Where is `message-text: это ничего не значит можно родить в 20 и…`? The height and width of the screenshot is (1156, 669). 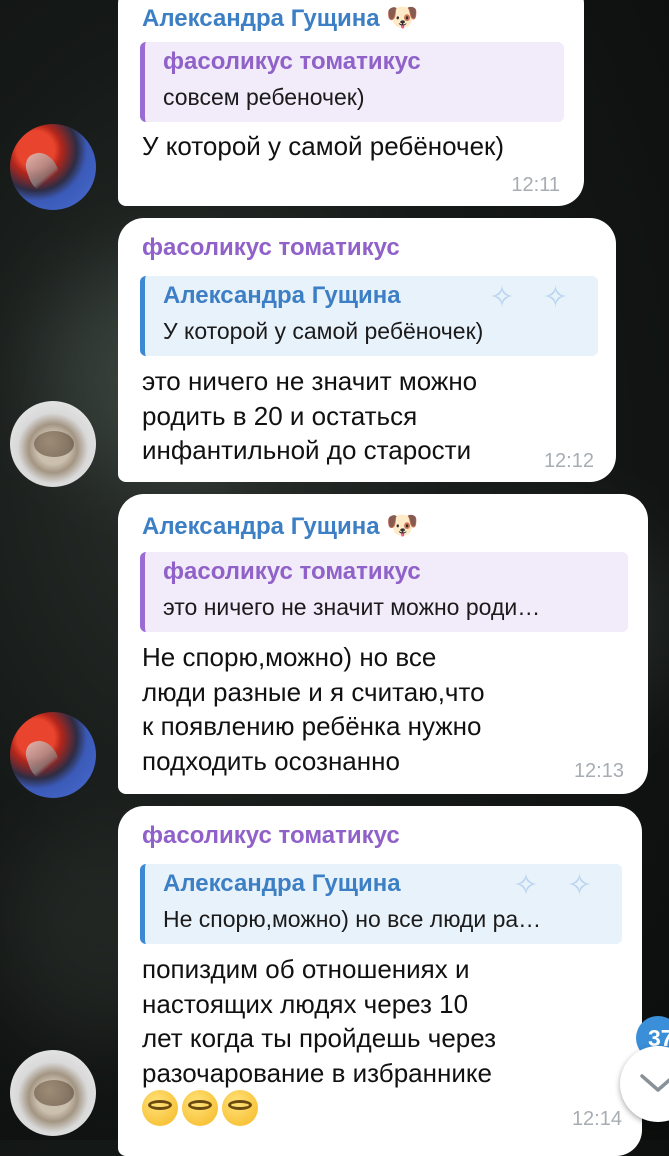
message-text: это ничего не значит можно родить в 20 и… is located at coordinates (310, 415).